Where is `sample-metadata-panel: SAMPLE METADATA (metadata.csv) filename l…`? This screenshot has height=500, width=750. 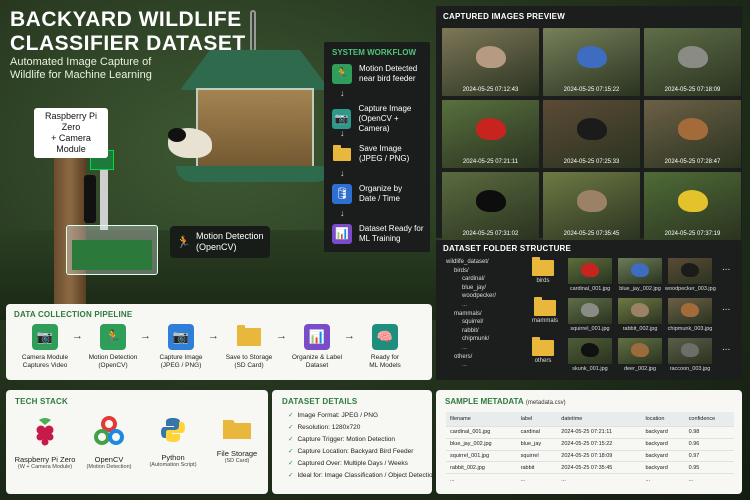
sample-metadata-panel: SAMPLE METADATA (metadata.csv) filename l… is located at coordinates (589, 442).